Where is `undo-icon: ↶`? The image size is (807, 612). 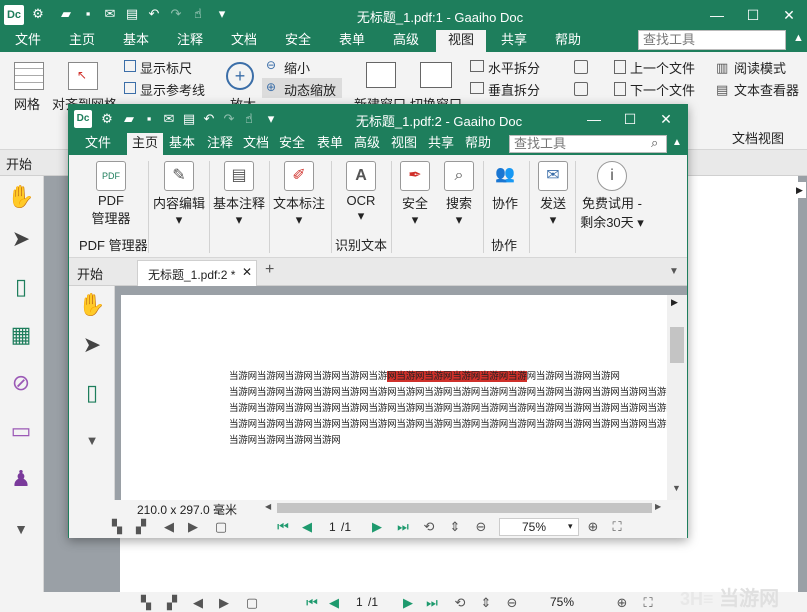 undo-icon: ↶ is located at coordinates (154, 14).